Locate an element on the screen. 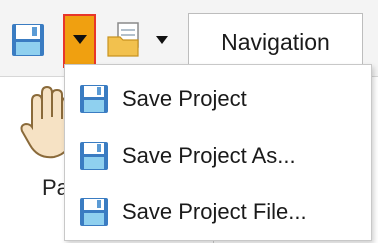 This screenshot has height=243, width=378. save-button is located at coordinates (28, 42).